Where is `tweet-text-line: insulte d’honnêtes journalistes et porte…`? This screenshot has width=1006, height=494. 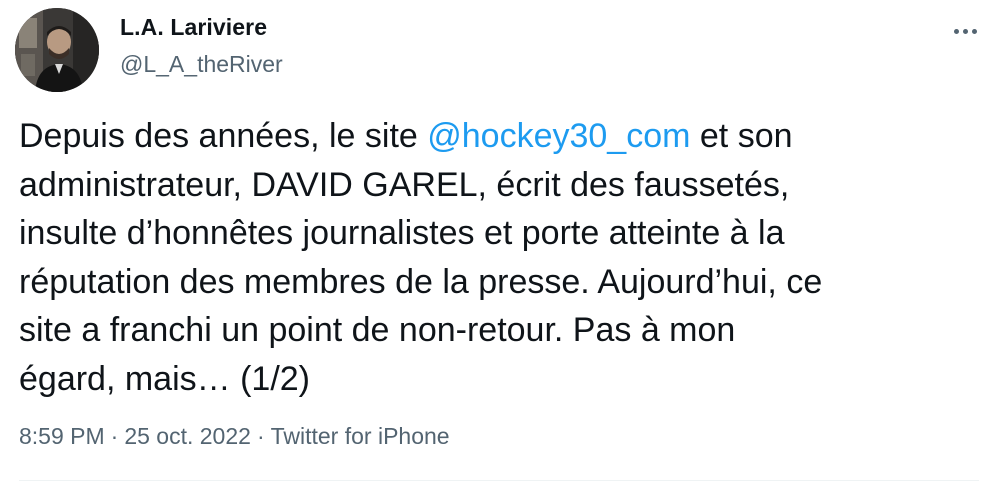
tweet-text-line: insulte d’honnêtes journalistes et porte… is located at coordinates (402, 233).